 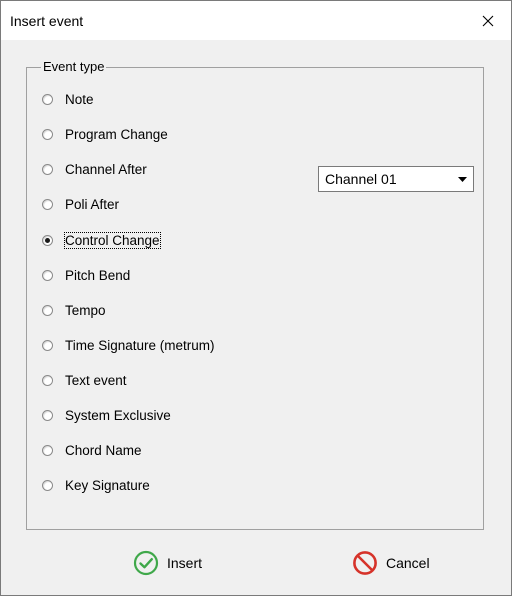 I want to click on no-entry-icon, so click(x=365, y=563).